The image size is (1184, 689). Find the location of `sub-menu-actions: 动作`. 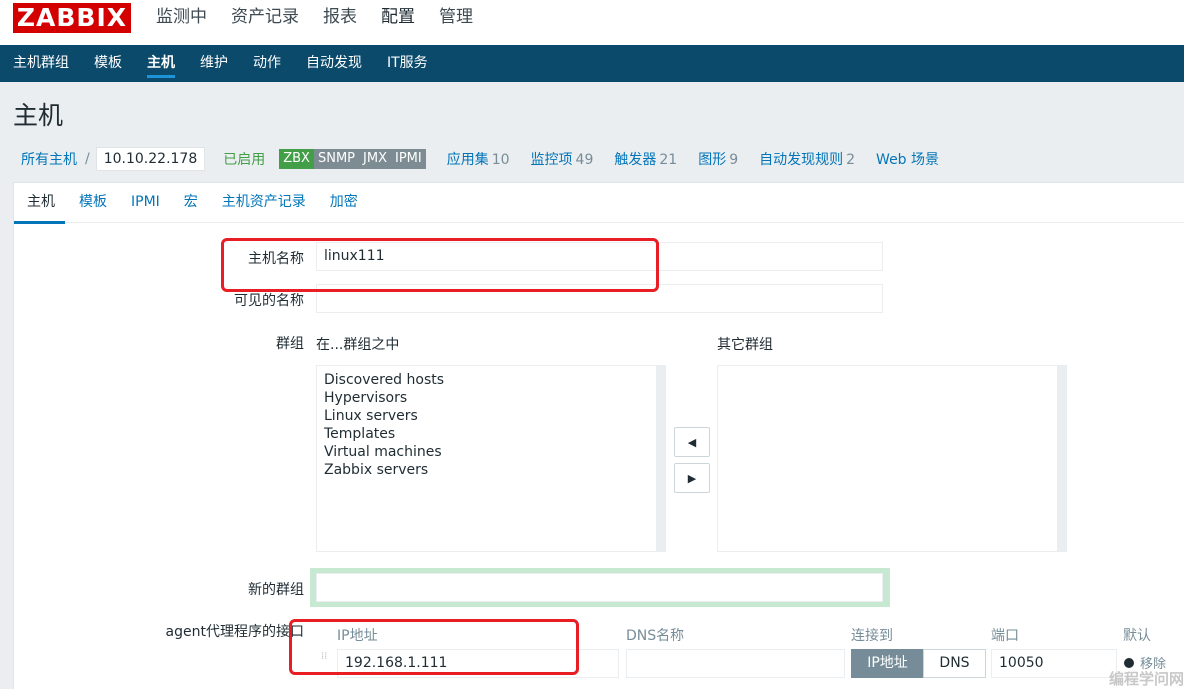

sub-menu-actions: 动作 is located at coordinates (267, 63).